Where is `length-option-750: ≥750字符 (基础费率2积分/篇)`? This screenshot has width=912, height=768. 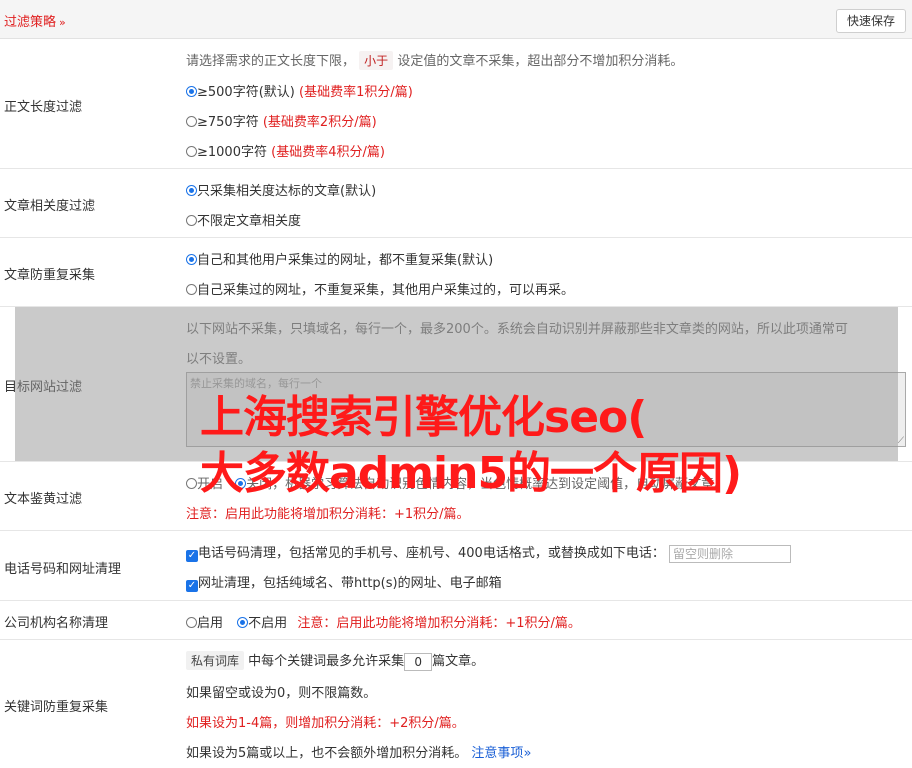 length-option-750: ≥750字符 (基础费率2积分/篇) is located at coordinates (281, 120).